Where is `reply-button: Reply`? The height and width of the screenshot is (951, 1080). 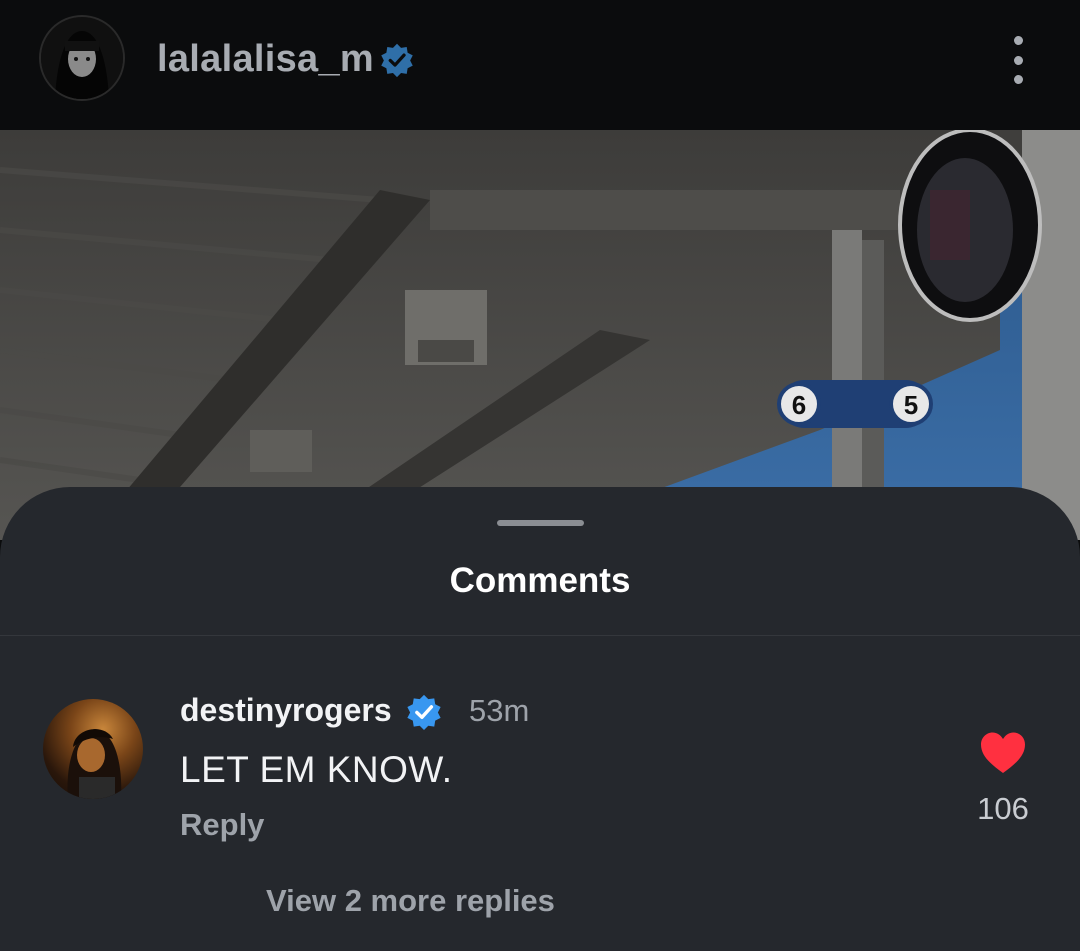
reply-button: Reply is located at coordinates (222, 825).